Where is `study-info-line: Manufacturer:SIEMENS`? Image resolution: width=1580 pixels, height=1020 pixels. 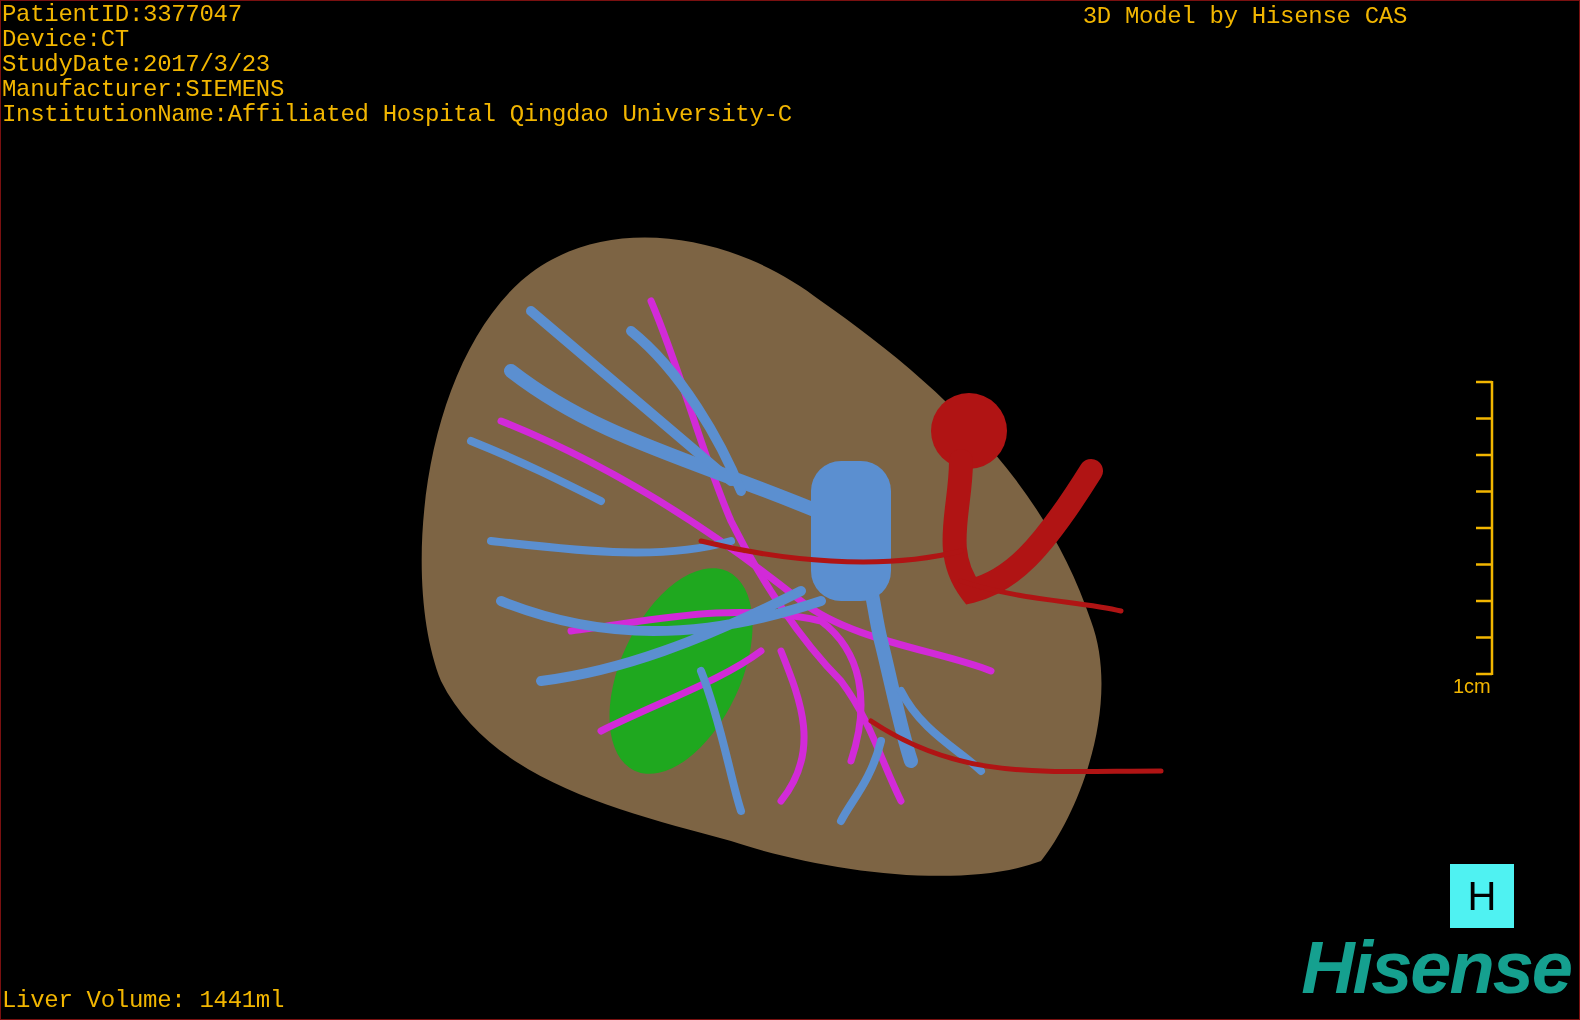
study-info-line: Manufacturer:SIEMENS is located at coordinates (144, 89).